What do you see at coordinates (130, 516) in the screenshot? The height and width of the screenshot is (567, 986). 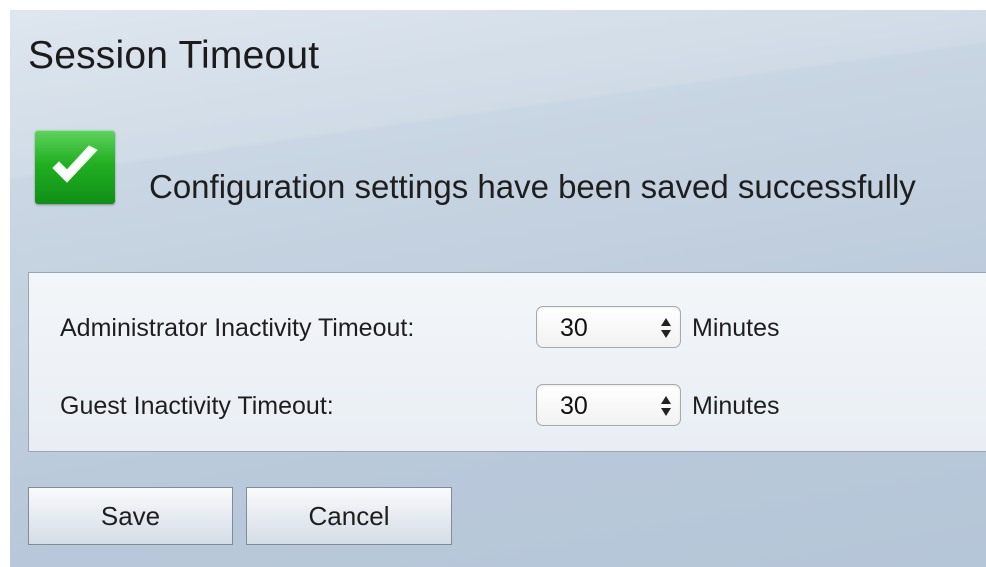 I see `save-button: Save` at bounding box center [130, 516].